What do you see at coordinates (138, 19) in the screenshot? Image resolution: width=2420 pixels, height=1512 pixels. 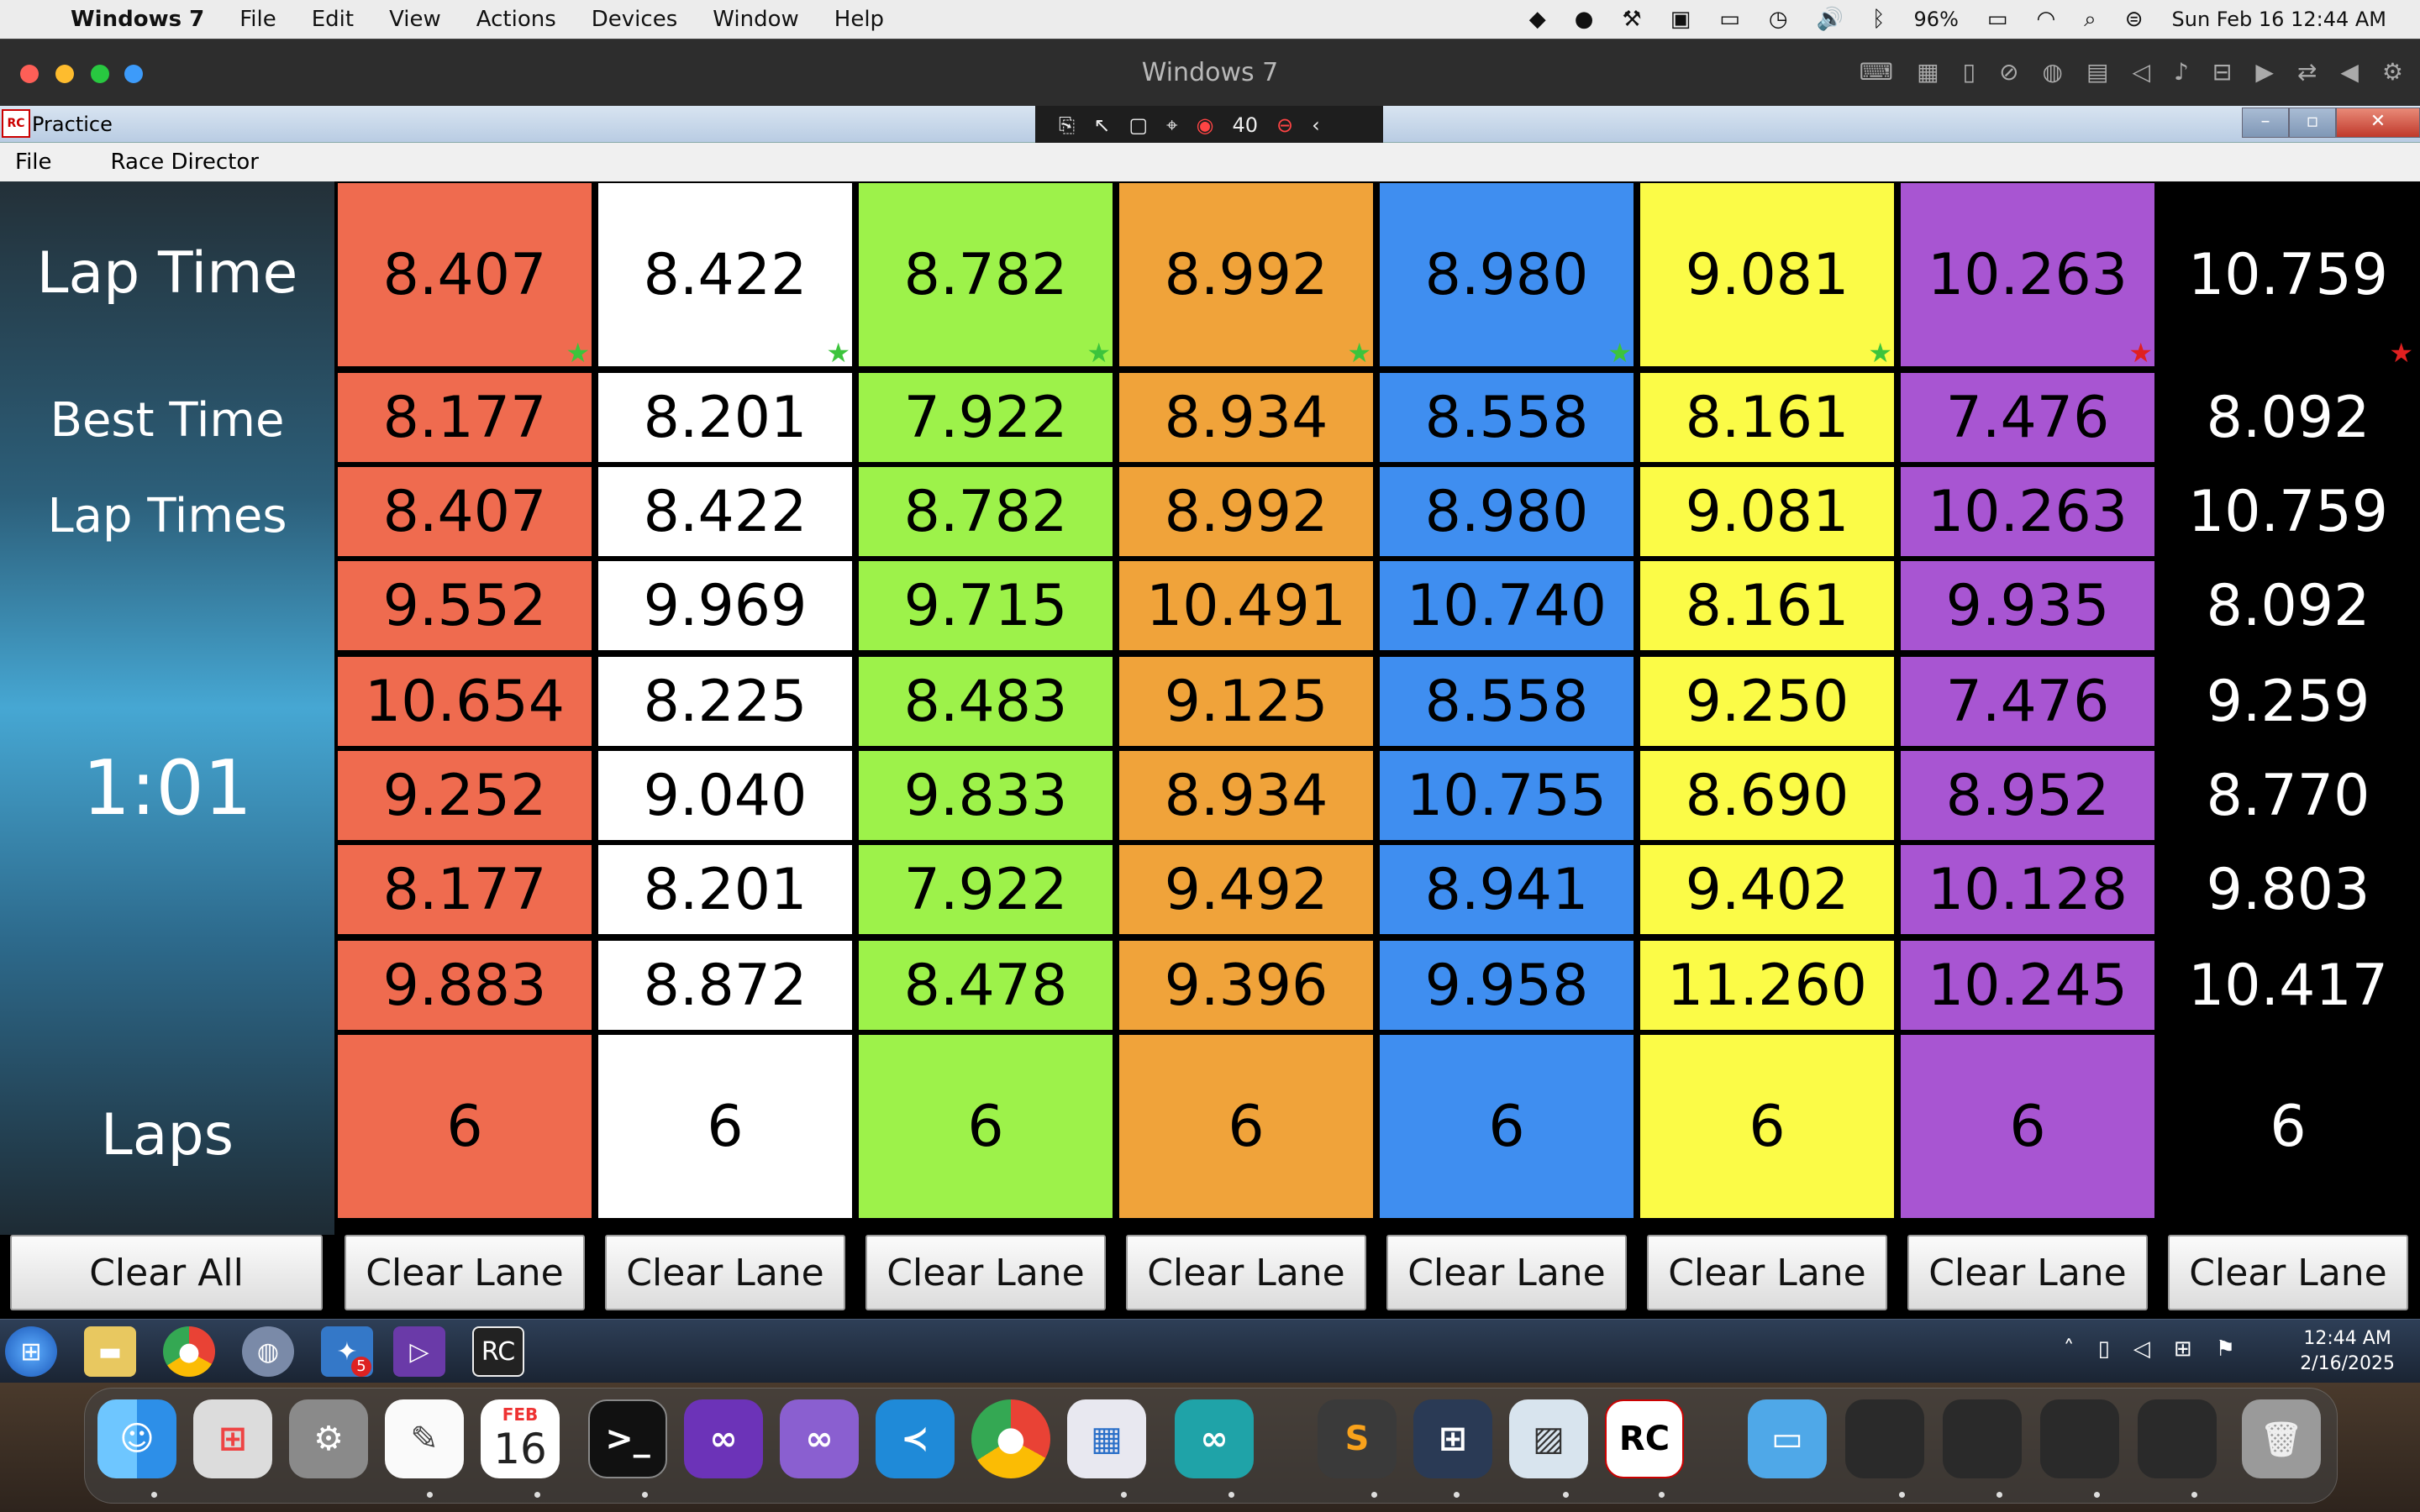 I see `menubar-app-name: Windows 7` at bounding box center [138, 19].